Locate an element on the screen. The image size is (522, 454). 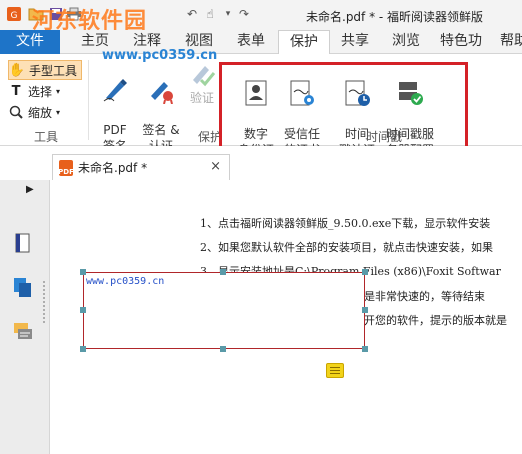
expand-panel-icon: ▶ is located at coordinates (30, 189).